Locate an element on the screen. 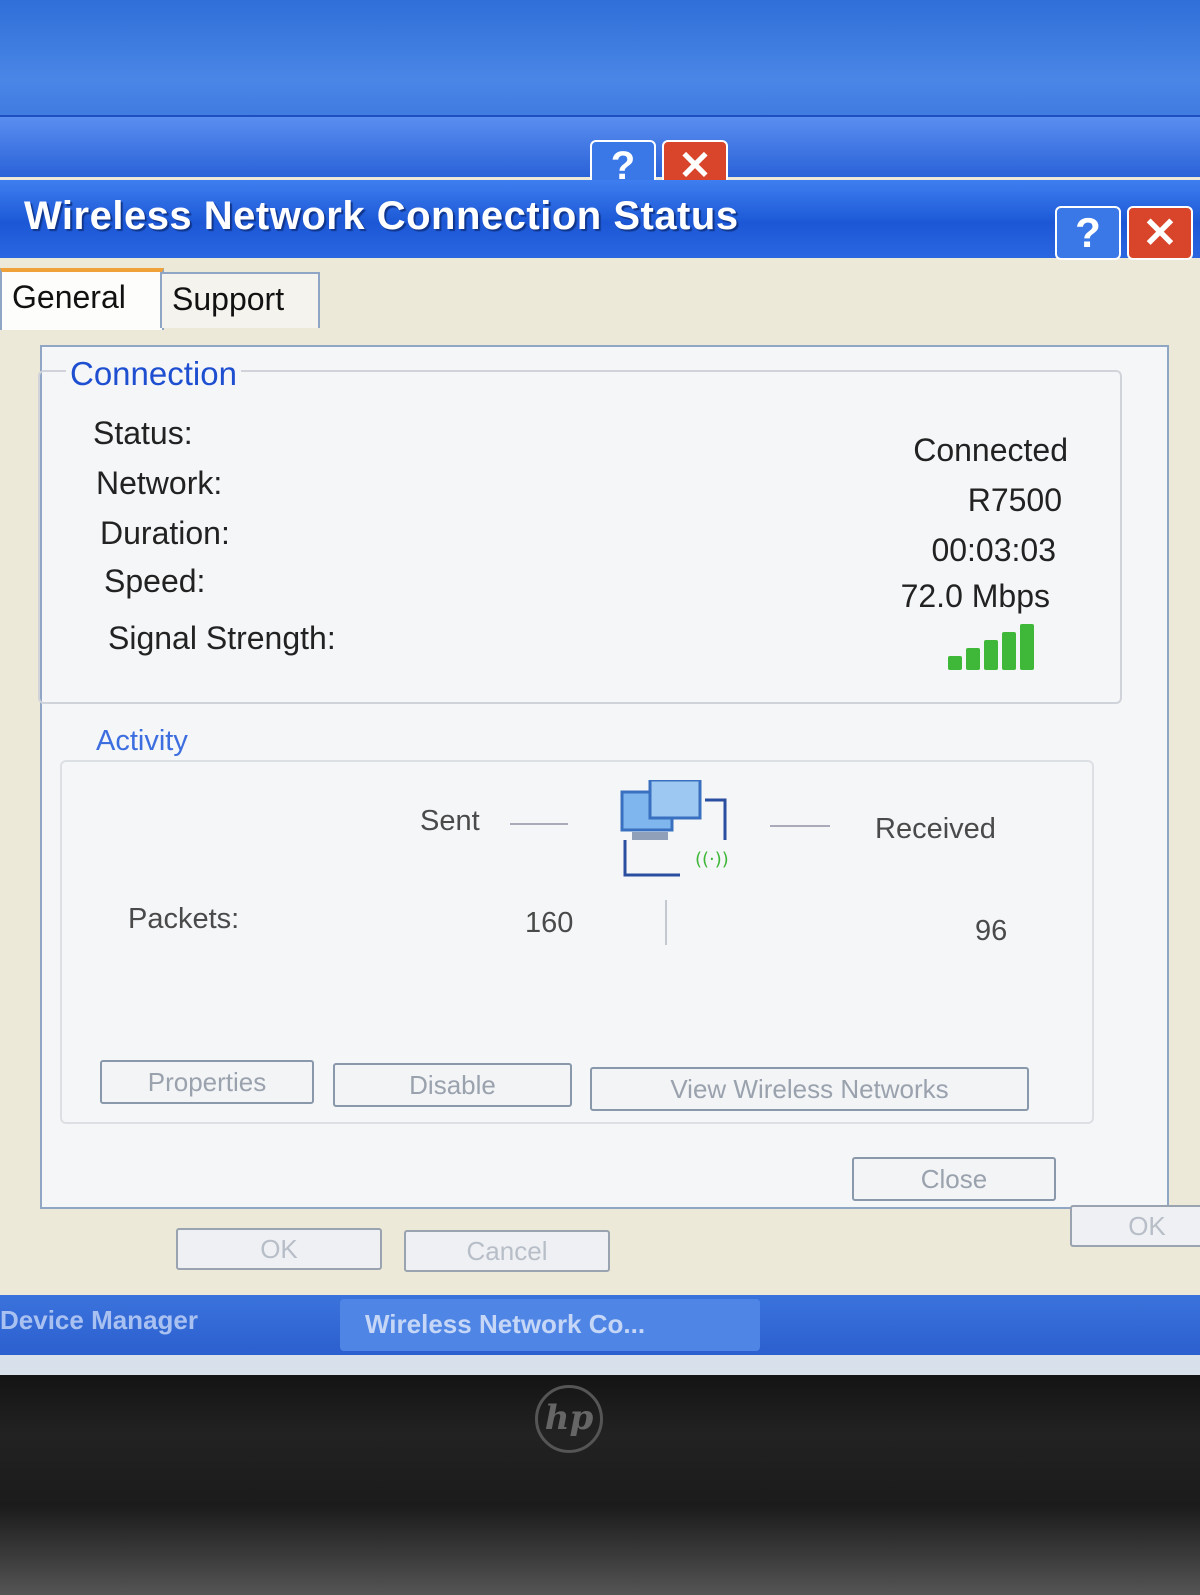 This screenshot has width=1200, height=1595. dialog-title: Wireless Network Connection Status is located at coordinates (381, 216).